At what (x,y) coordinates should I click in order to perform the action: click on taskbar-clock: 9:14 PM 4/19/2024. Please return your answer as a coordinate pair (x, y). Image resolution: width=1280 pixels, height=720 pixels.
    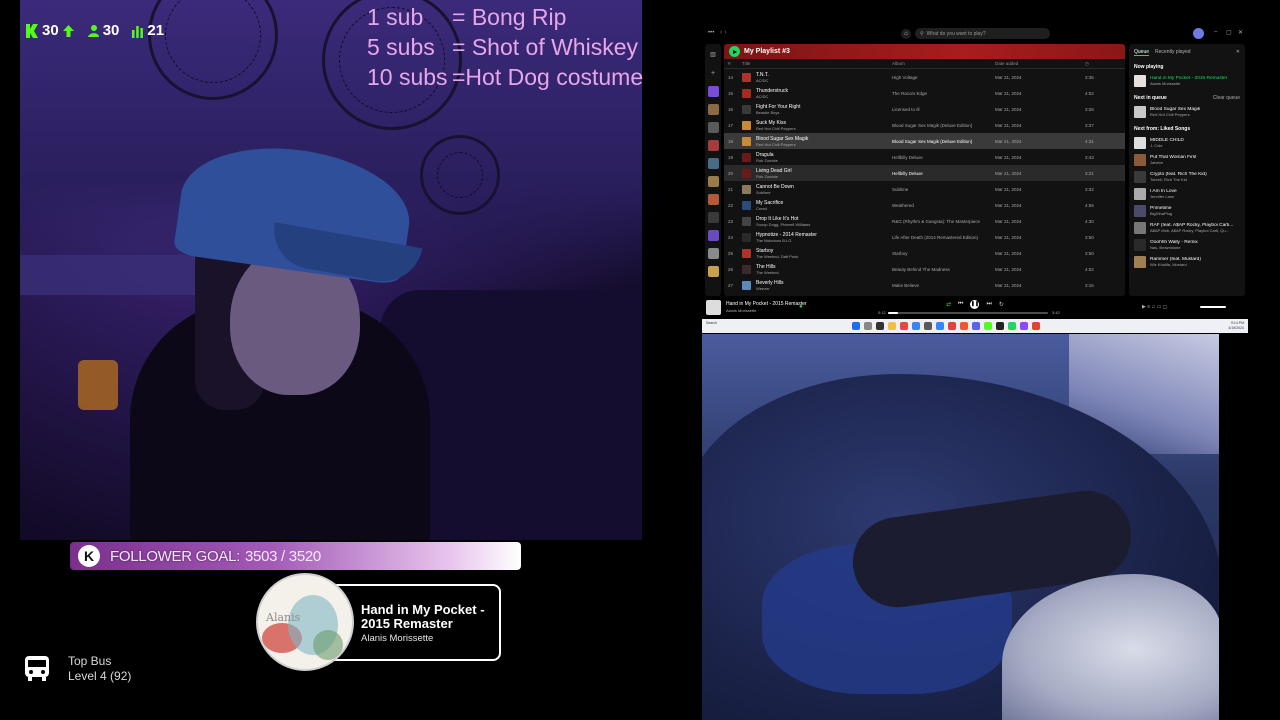
    Looking at the image, I should click on (1236, 326).